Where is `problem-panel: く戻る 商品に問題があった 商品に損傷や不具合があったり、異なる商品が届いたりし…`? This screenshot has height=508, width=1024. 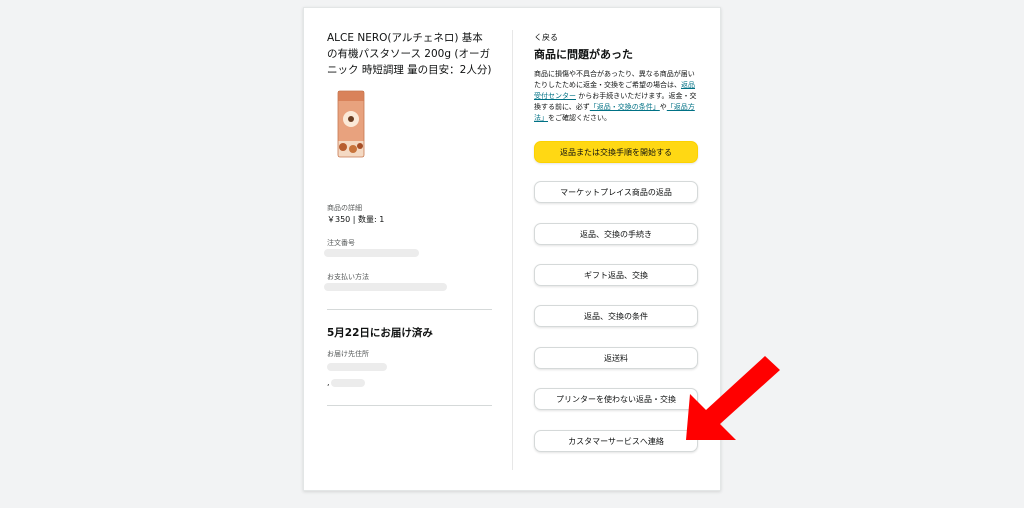
problem-panel: く戻る 商品に問題があった 商品に損傷や不具合があったり、異なる商品が届いたりし… is located at coordinates (616, 78).